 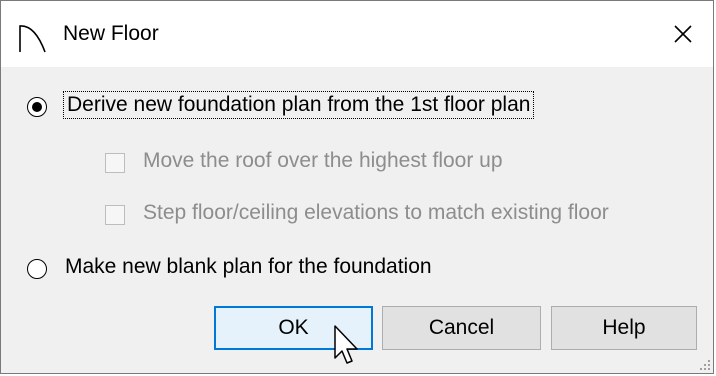 I want to click on blank-plan-label: Make new blank plan for the foundation, so click(x=248, y=267).